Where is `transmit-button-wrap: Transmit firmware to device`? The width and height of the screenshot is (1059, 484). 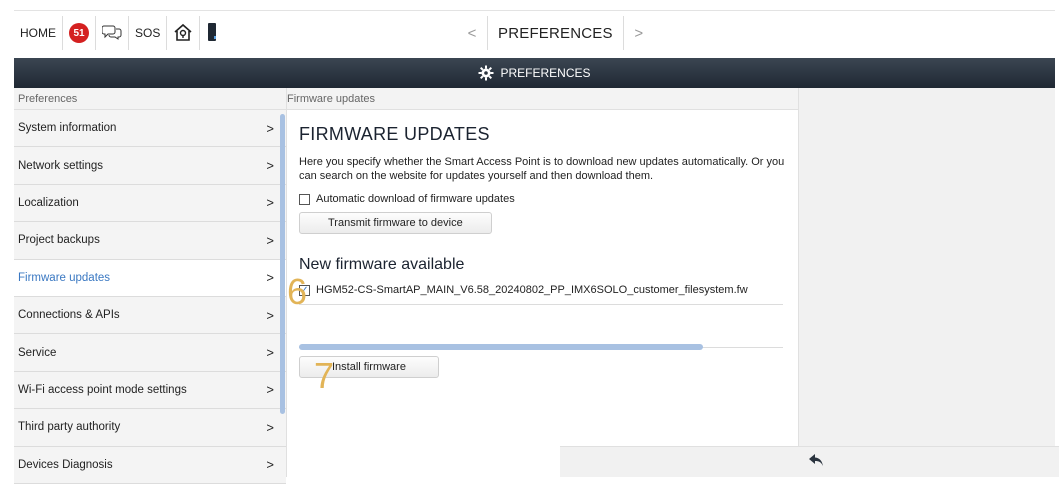
transmit-button-wrap: Transmit firmware to device is located at coordinates (542, 223).